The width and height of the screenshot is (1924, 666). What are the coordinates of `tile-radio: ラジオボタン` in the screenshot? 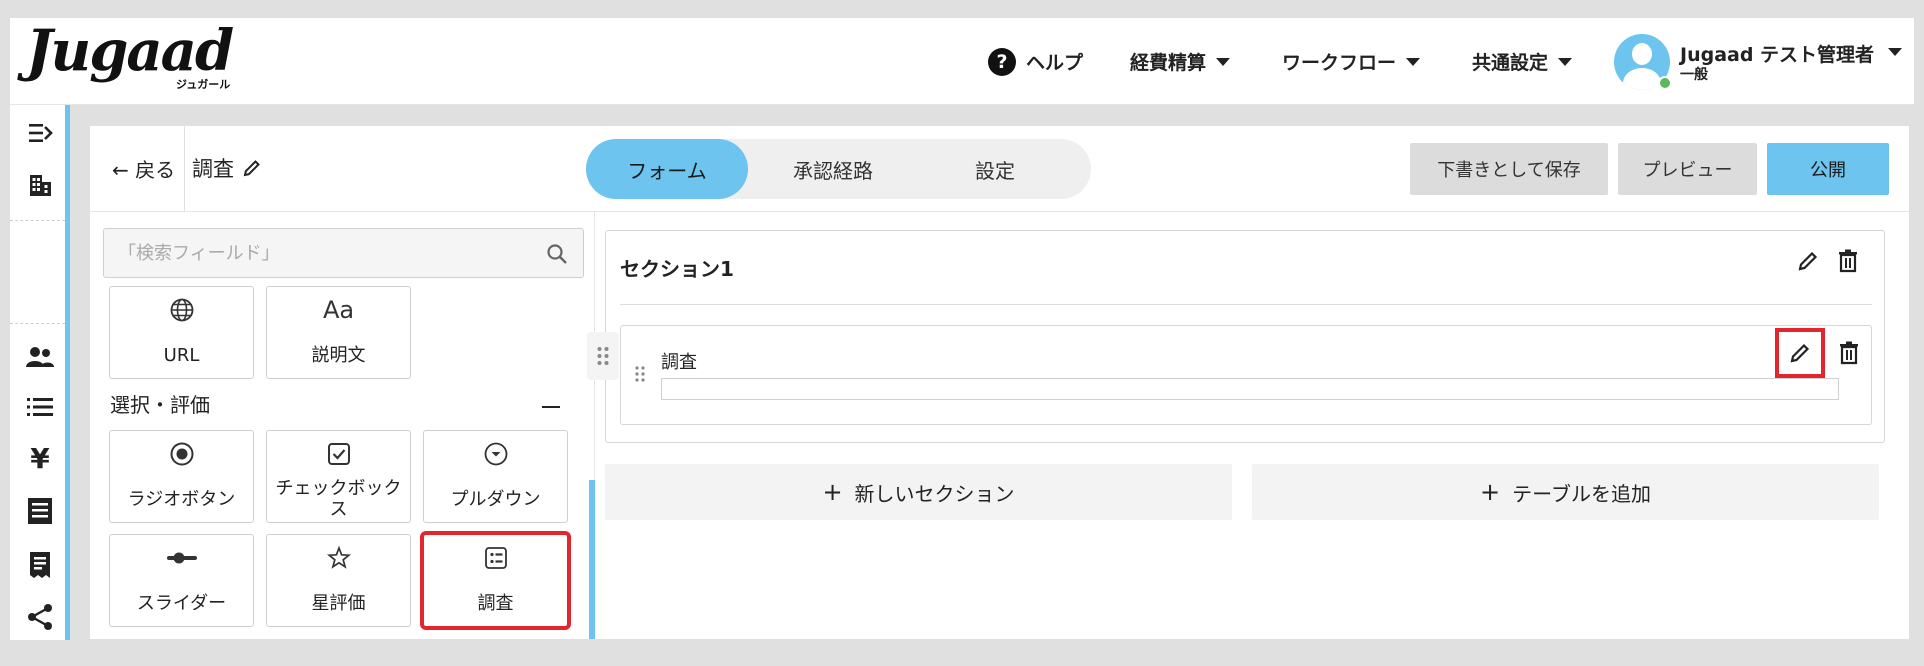 It's located at (181, 476).